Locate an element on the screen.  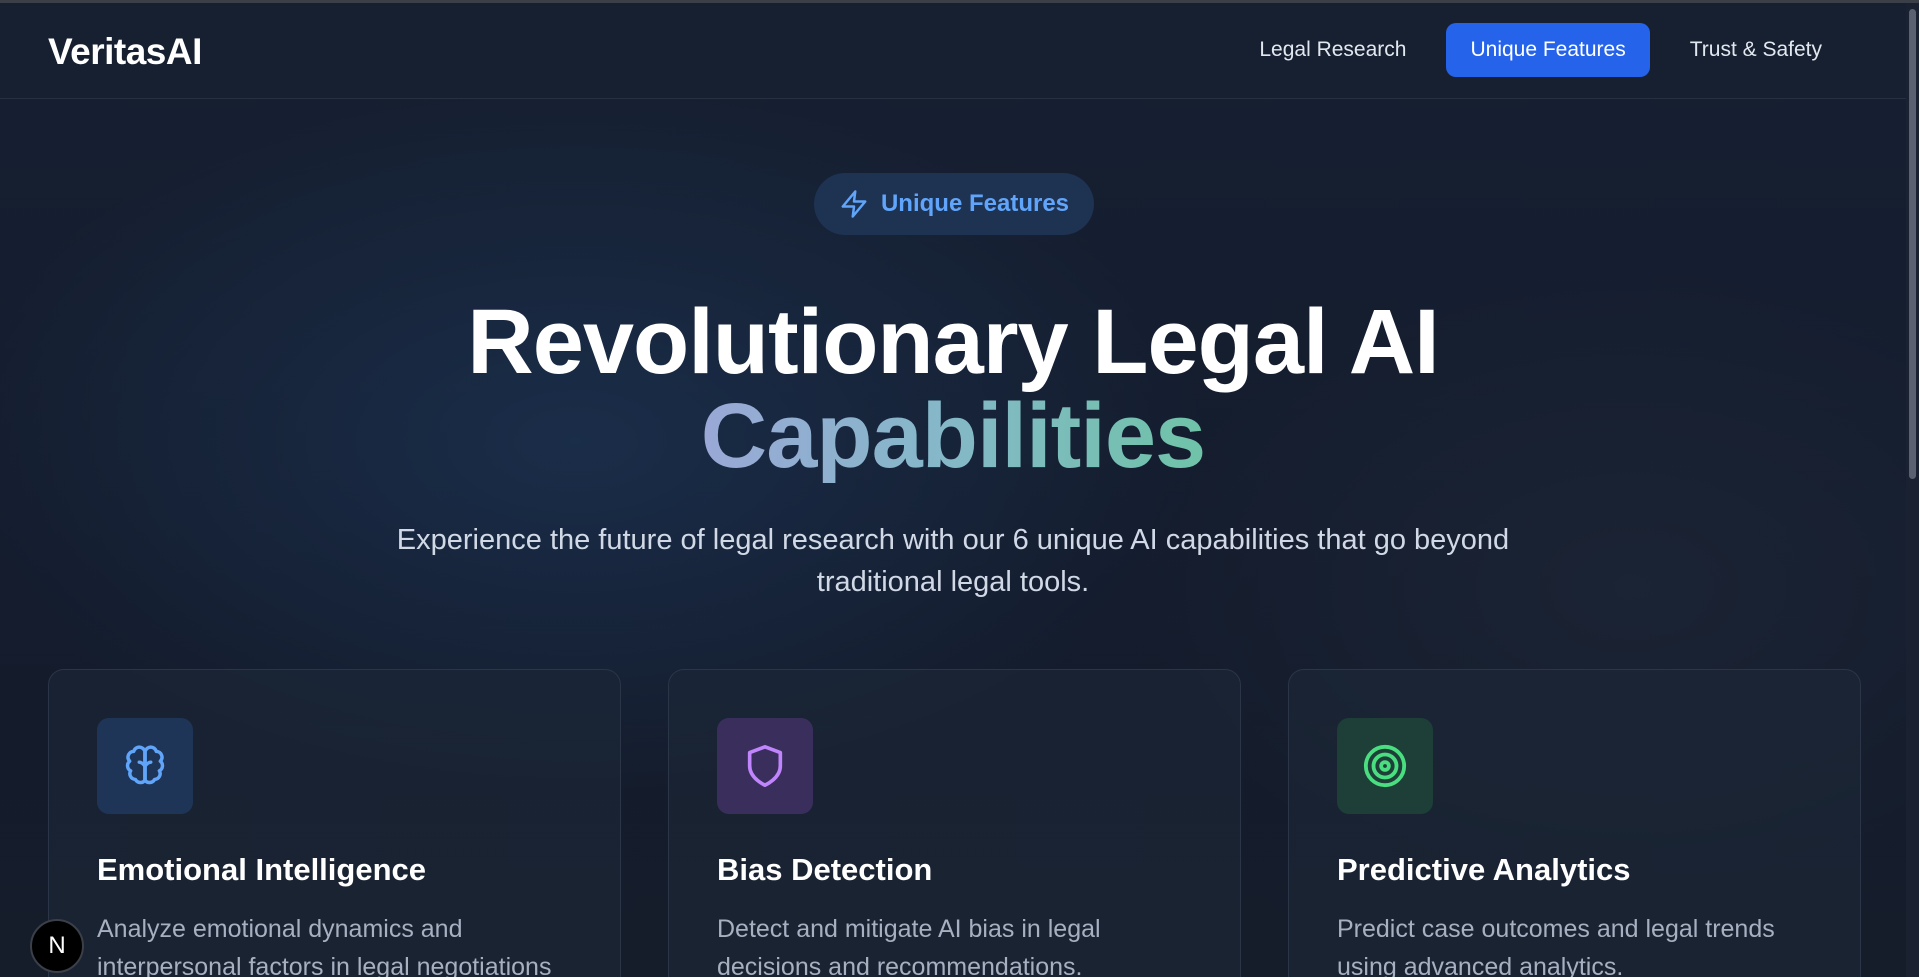
dev-tools-button: N is located at coordinates (57, 946).